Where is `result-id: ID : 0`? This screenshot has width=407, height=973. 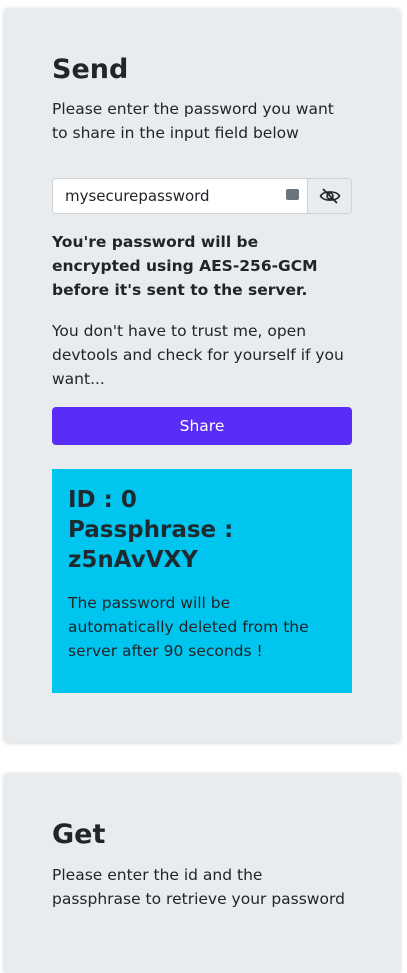 result-id: ID : 0 is located at coordinates (102, 500).